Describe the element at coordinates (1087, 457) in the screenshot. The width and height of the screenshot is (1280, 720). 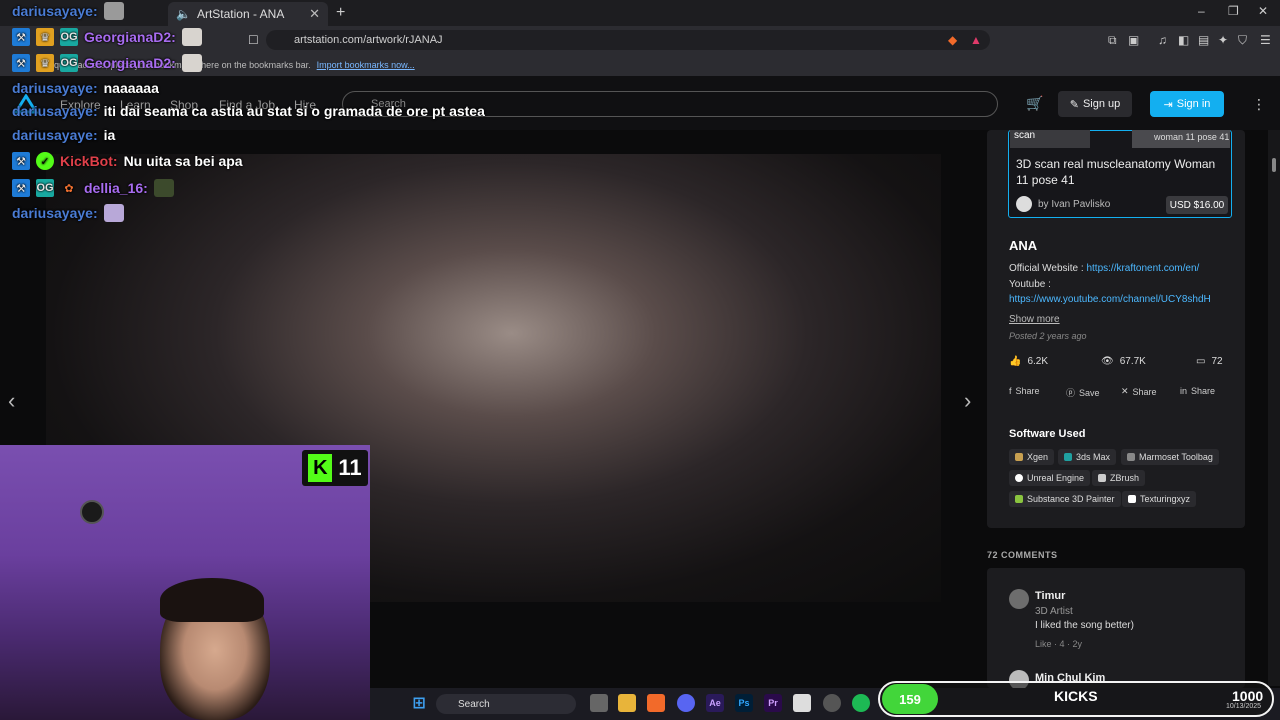
I see `software-chip-3ds-max: 3ds Max` at that location.